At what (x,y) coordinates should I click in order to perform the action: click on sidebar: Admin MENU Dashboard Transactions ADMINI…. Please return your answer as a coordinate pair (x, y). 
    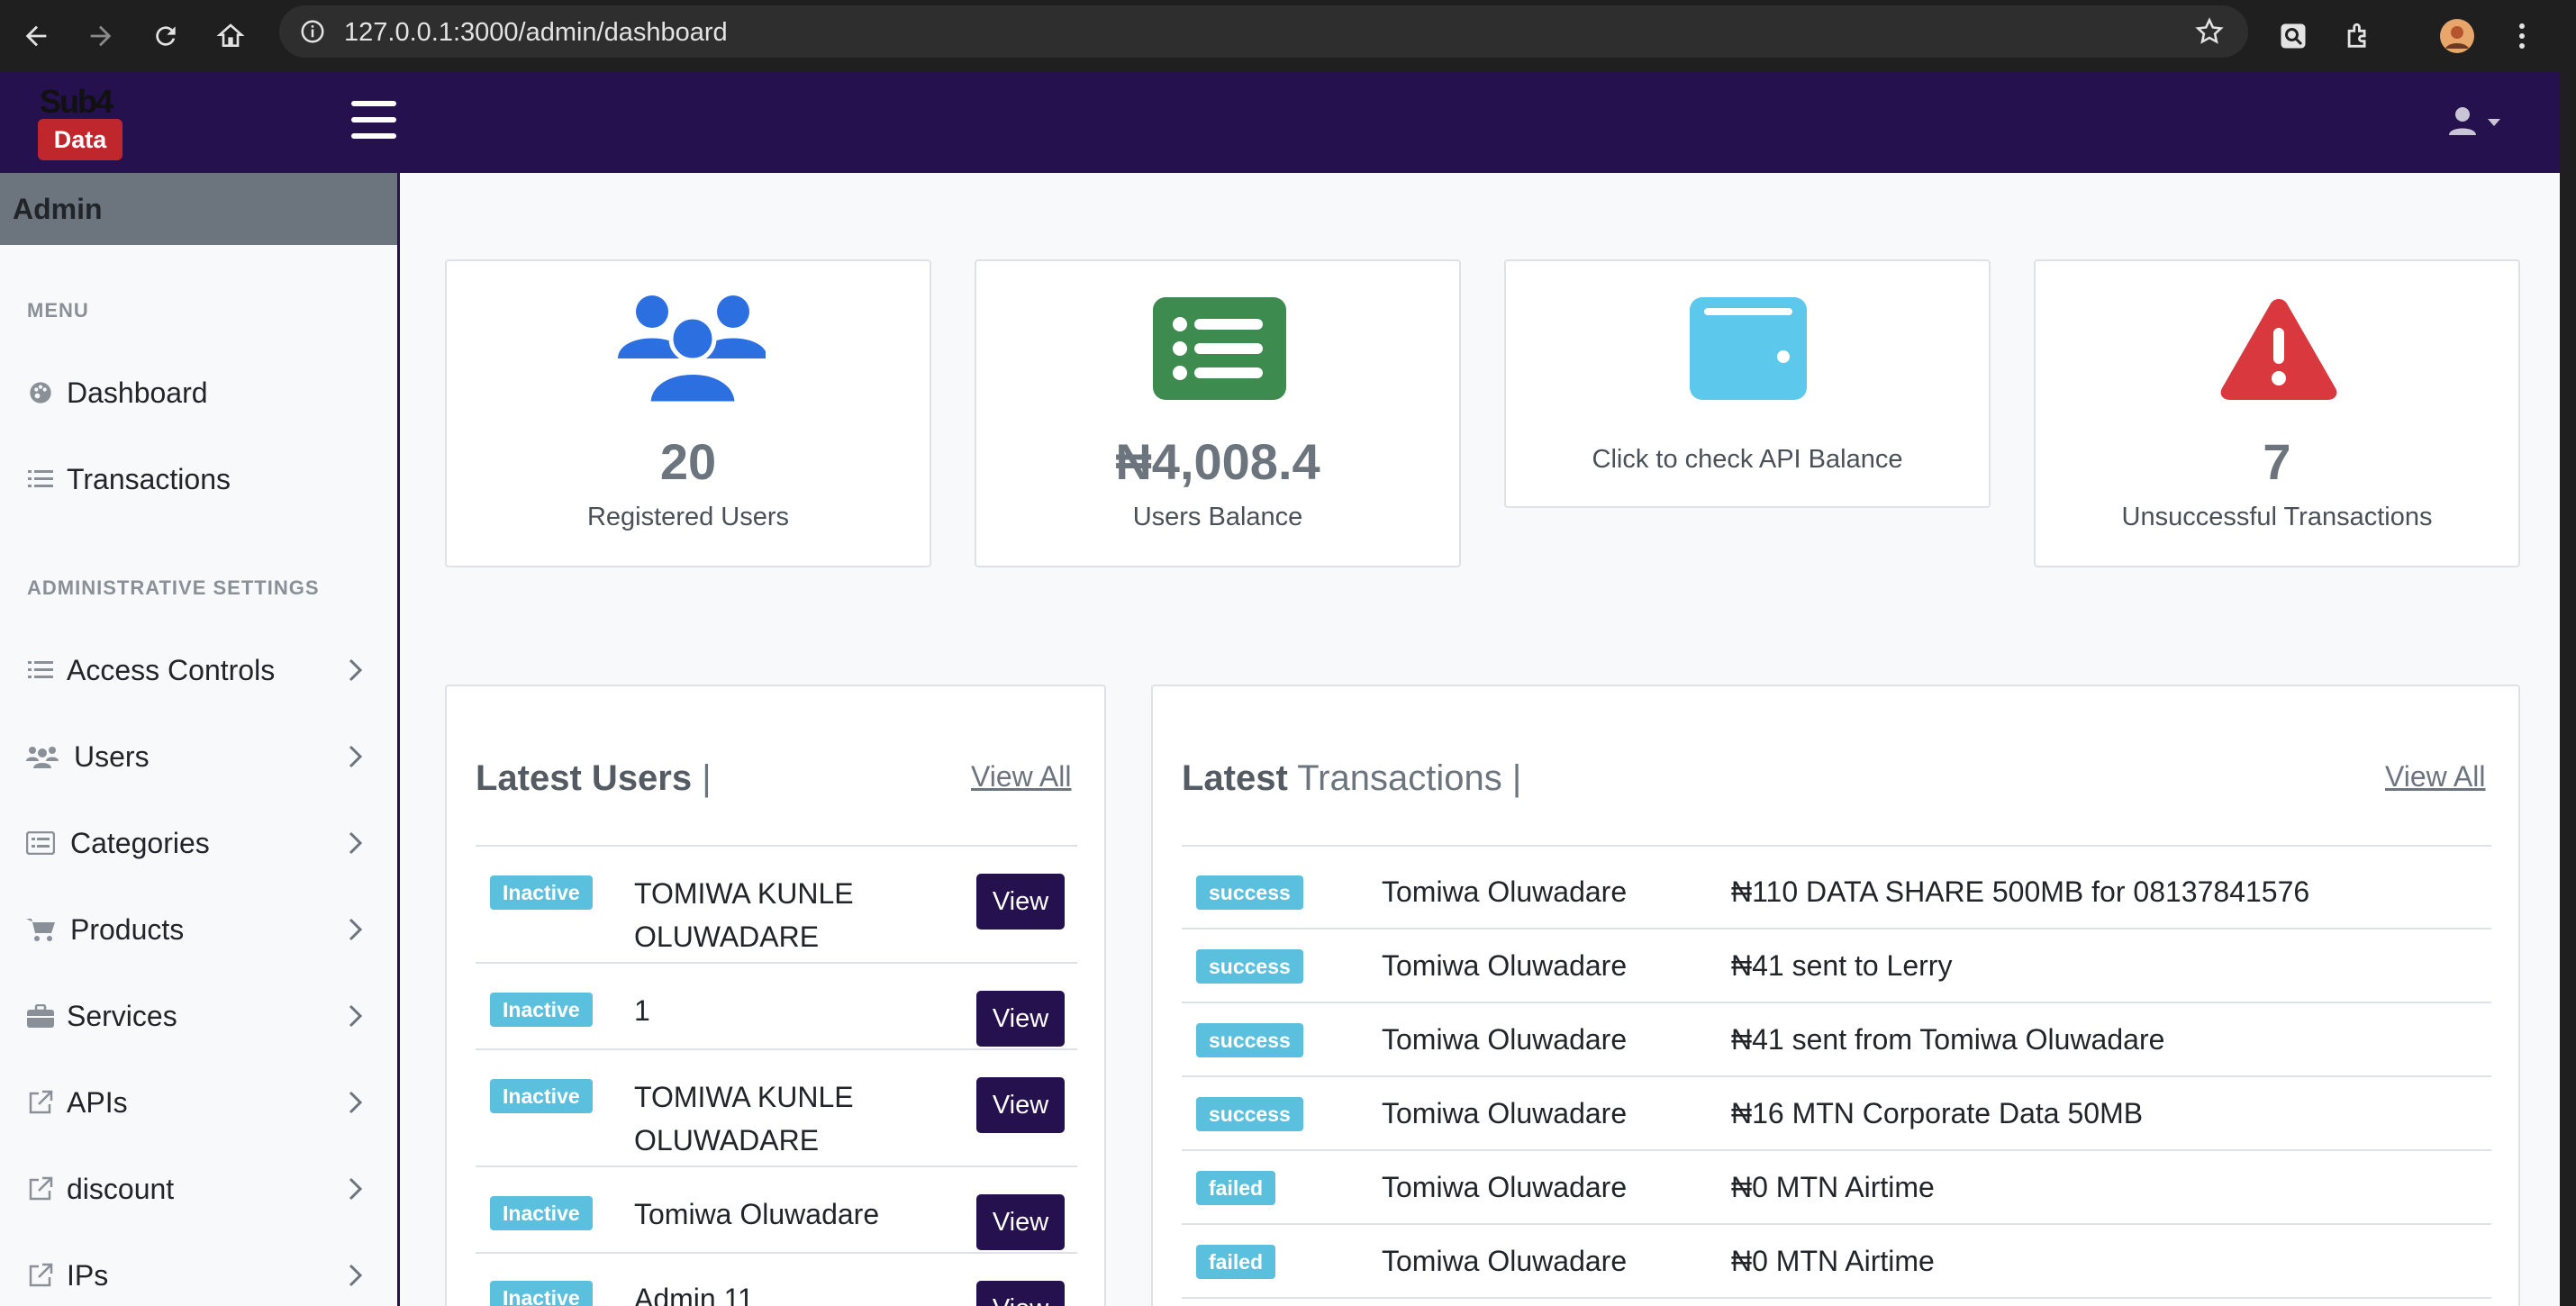
    Looking at the image, I should click on (200, 740).